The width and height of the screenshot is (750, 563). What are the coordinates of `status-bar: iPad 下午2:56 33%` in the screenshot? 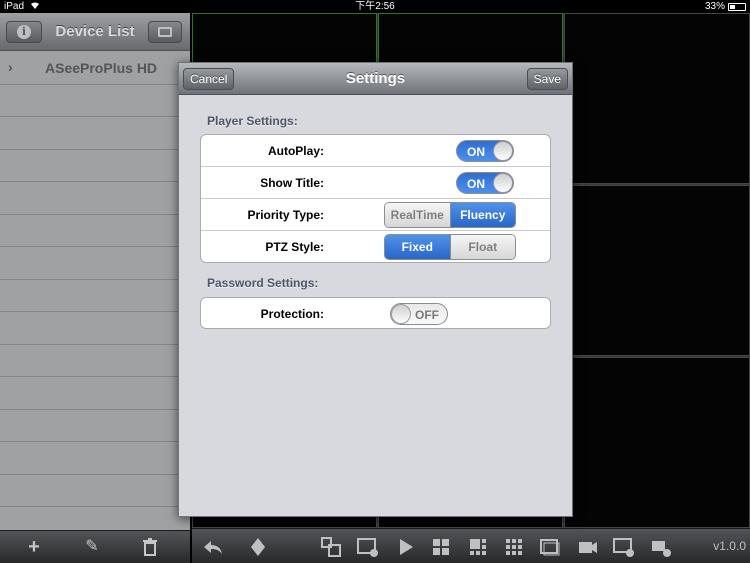 It's located at (375, 6).